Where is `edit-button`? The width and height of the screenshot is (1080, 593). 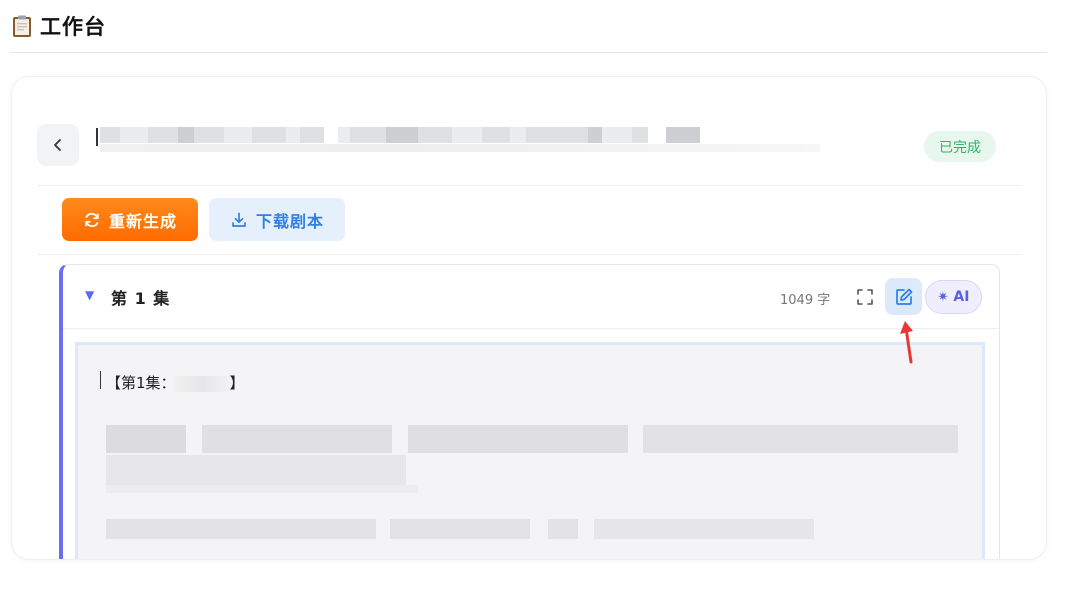
edit-button is located at coordinates (903, 296).